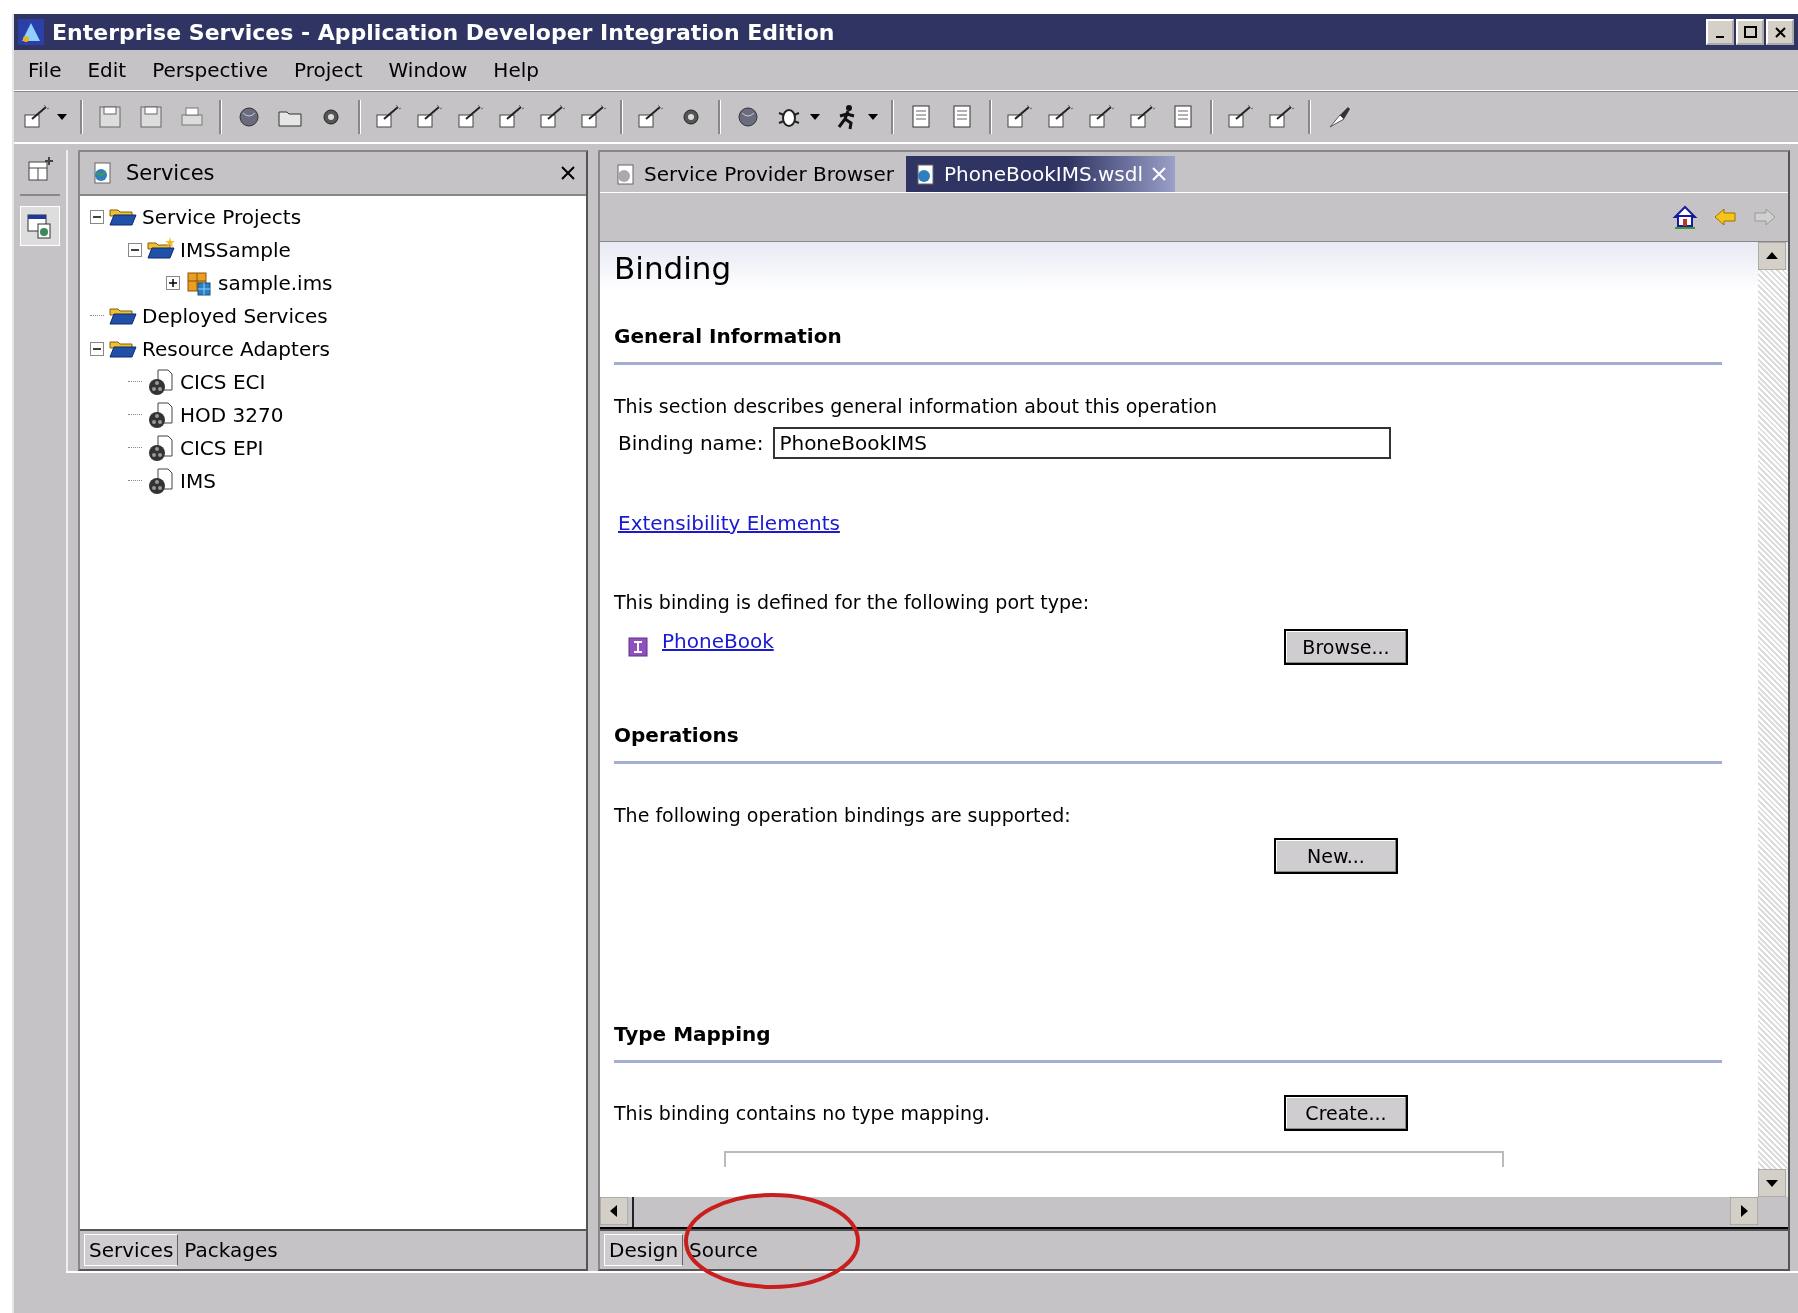  Describe the element at coordinates (231, 1250) in the screenshot. I see `view-tab: Packages` at that location.